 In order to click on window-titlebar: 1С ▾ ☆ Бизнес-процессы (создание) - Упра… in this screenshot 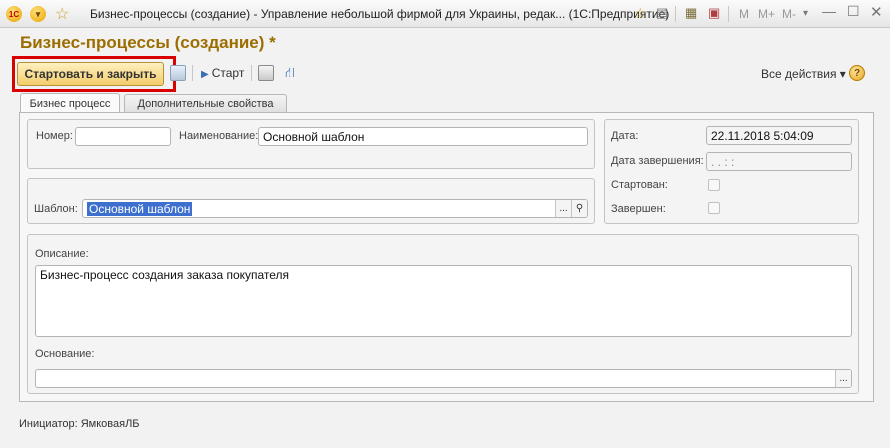, I will do `click(445, 14)`.